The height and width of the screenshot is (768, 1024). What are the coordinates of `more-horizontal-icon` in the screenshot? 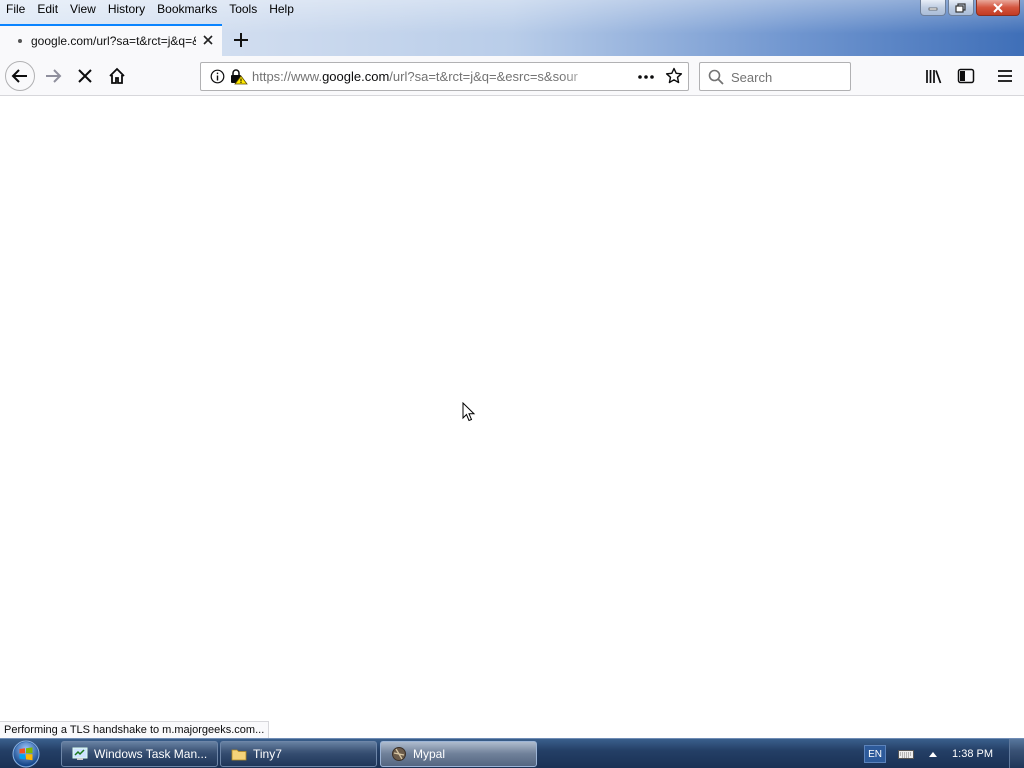 It's located at (646, 77).